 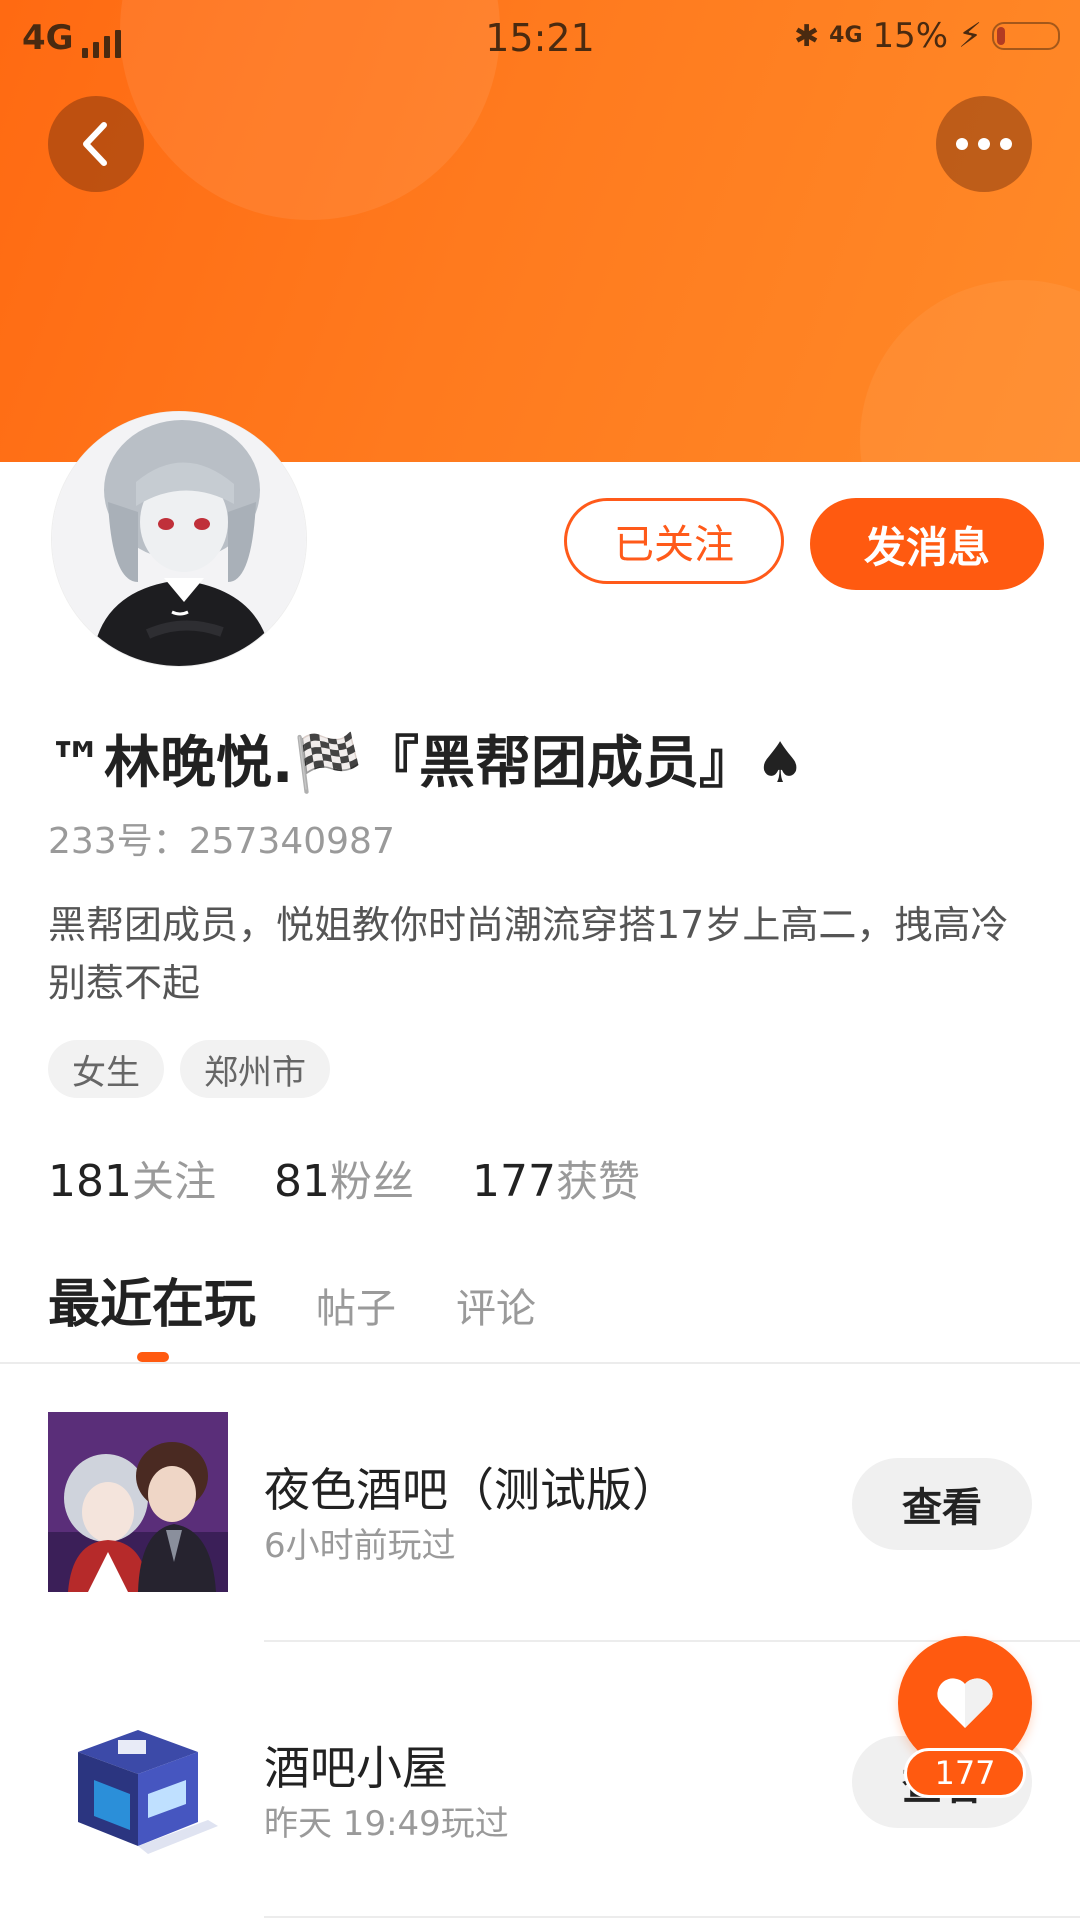 I want to click on stat-likes: 177 获赞, so click(x=556, y=1178).